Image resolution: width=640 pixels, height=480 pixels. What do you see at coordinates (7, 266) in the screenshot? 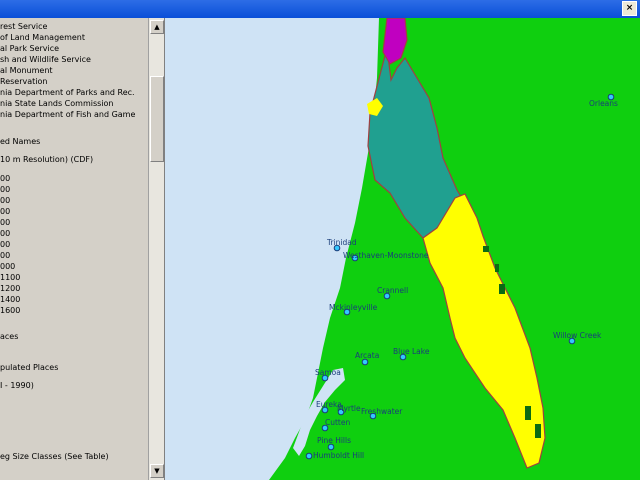
I see `legend-item: 000` at bounding box center [7, 266].